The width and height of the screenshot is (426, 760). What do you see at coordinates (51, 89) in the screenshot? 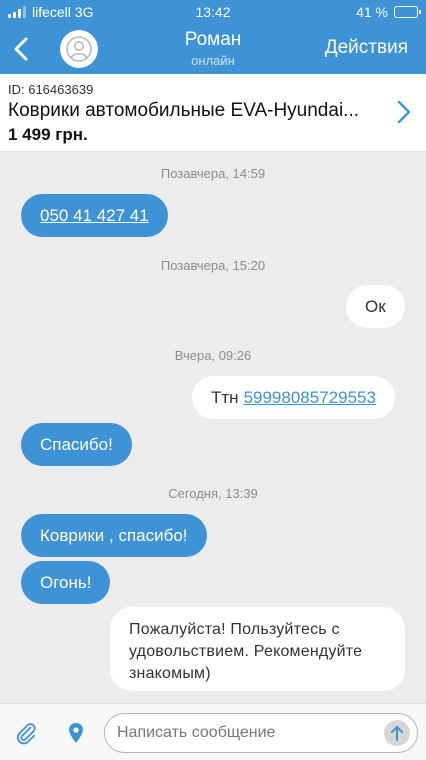
I see `product-id: ID: 616463639` at bounding box center [51, 89].